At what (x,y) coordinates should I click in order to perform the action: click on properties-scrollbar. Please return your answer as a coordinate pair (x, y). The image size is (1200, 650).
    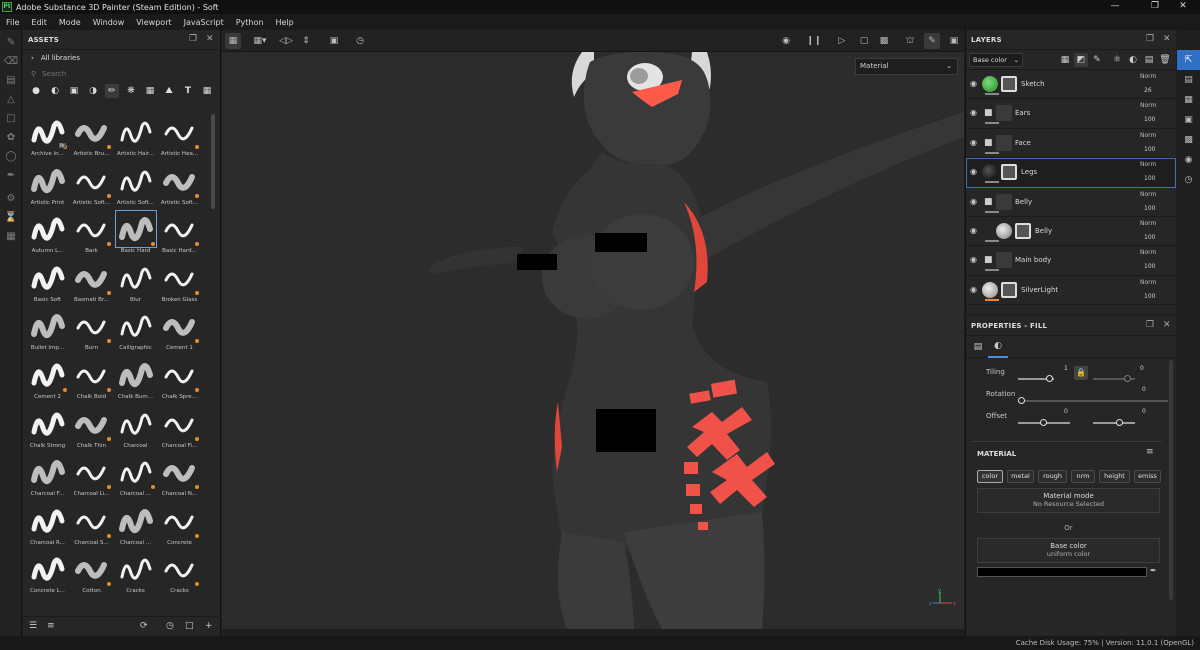
    Looking at the image, I should click on (1171, 480).